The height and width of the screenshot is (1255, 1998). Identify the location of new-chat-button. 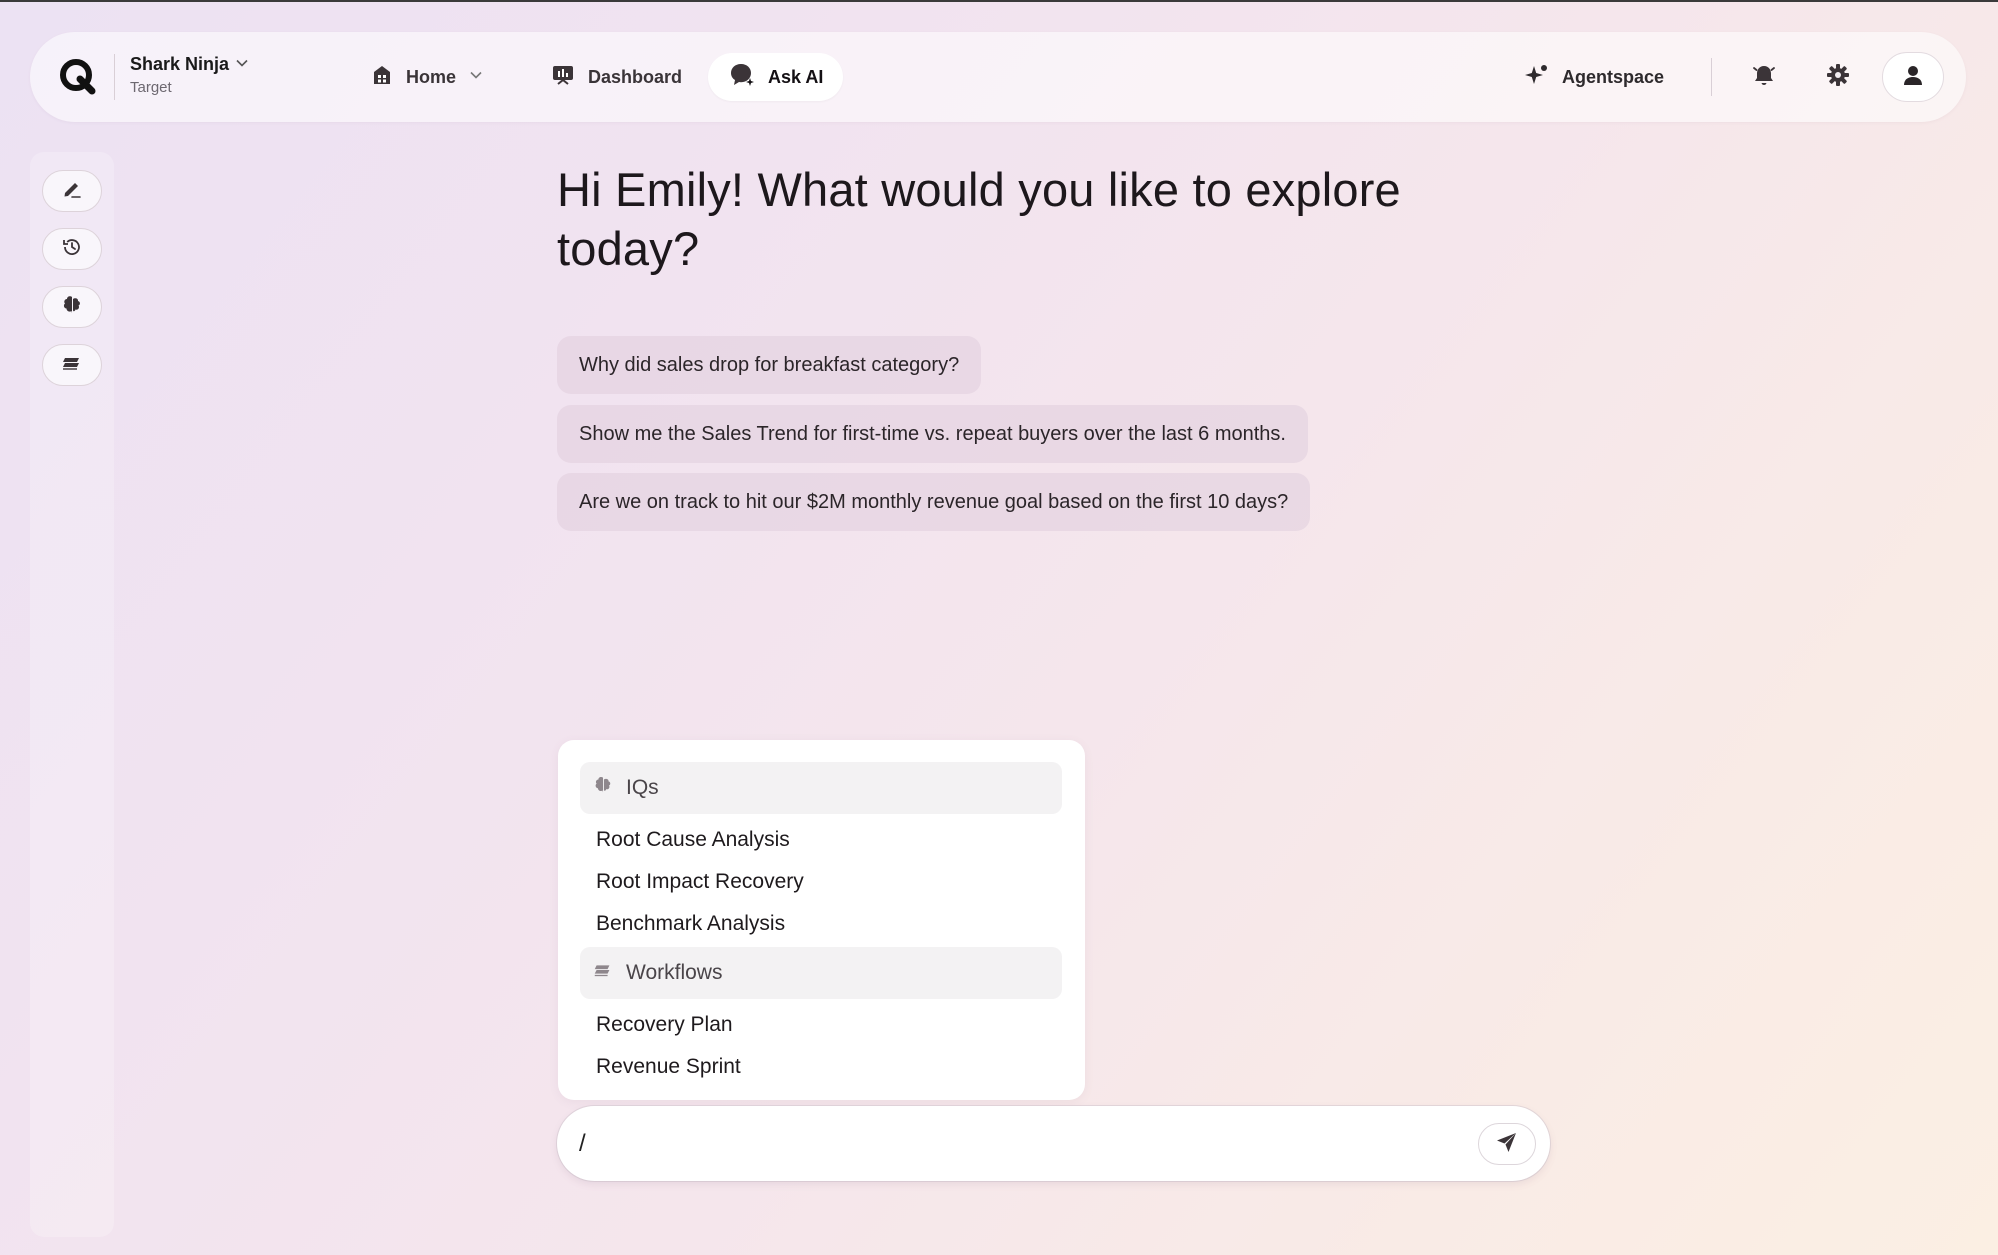
(72, 191).